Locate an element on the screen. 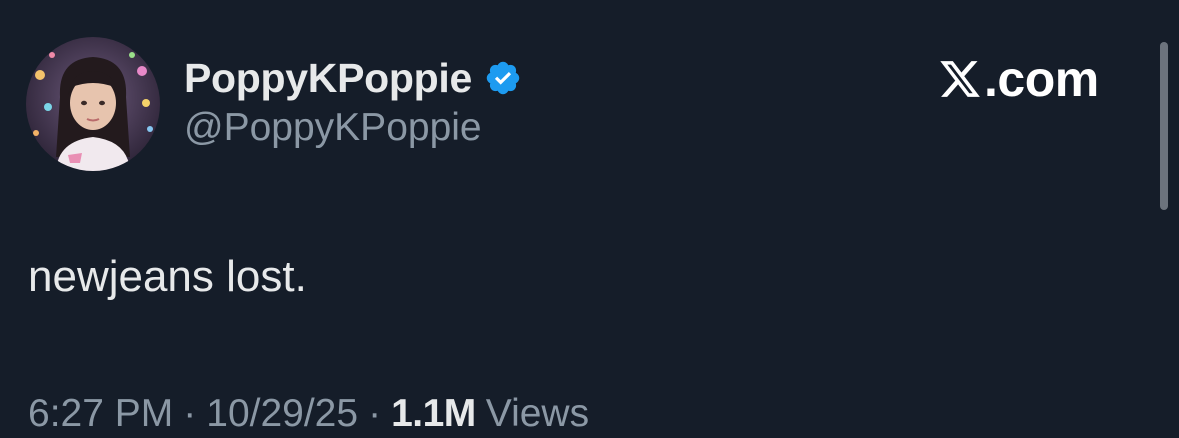  author-name-row: PoppyKPoppie is located at coordinates (353, 78).